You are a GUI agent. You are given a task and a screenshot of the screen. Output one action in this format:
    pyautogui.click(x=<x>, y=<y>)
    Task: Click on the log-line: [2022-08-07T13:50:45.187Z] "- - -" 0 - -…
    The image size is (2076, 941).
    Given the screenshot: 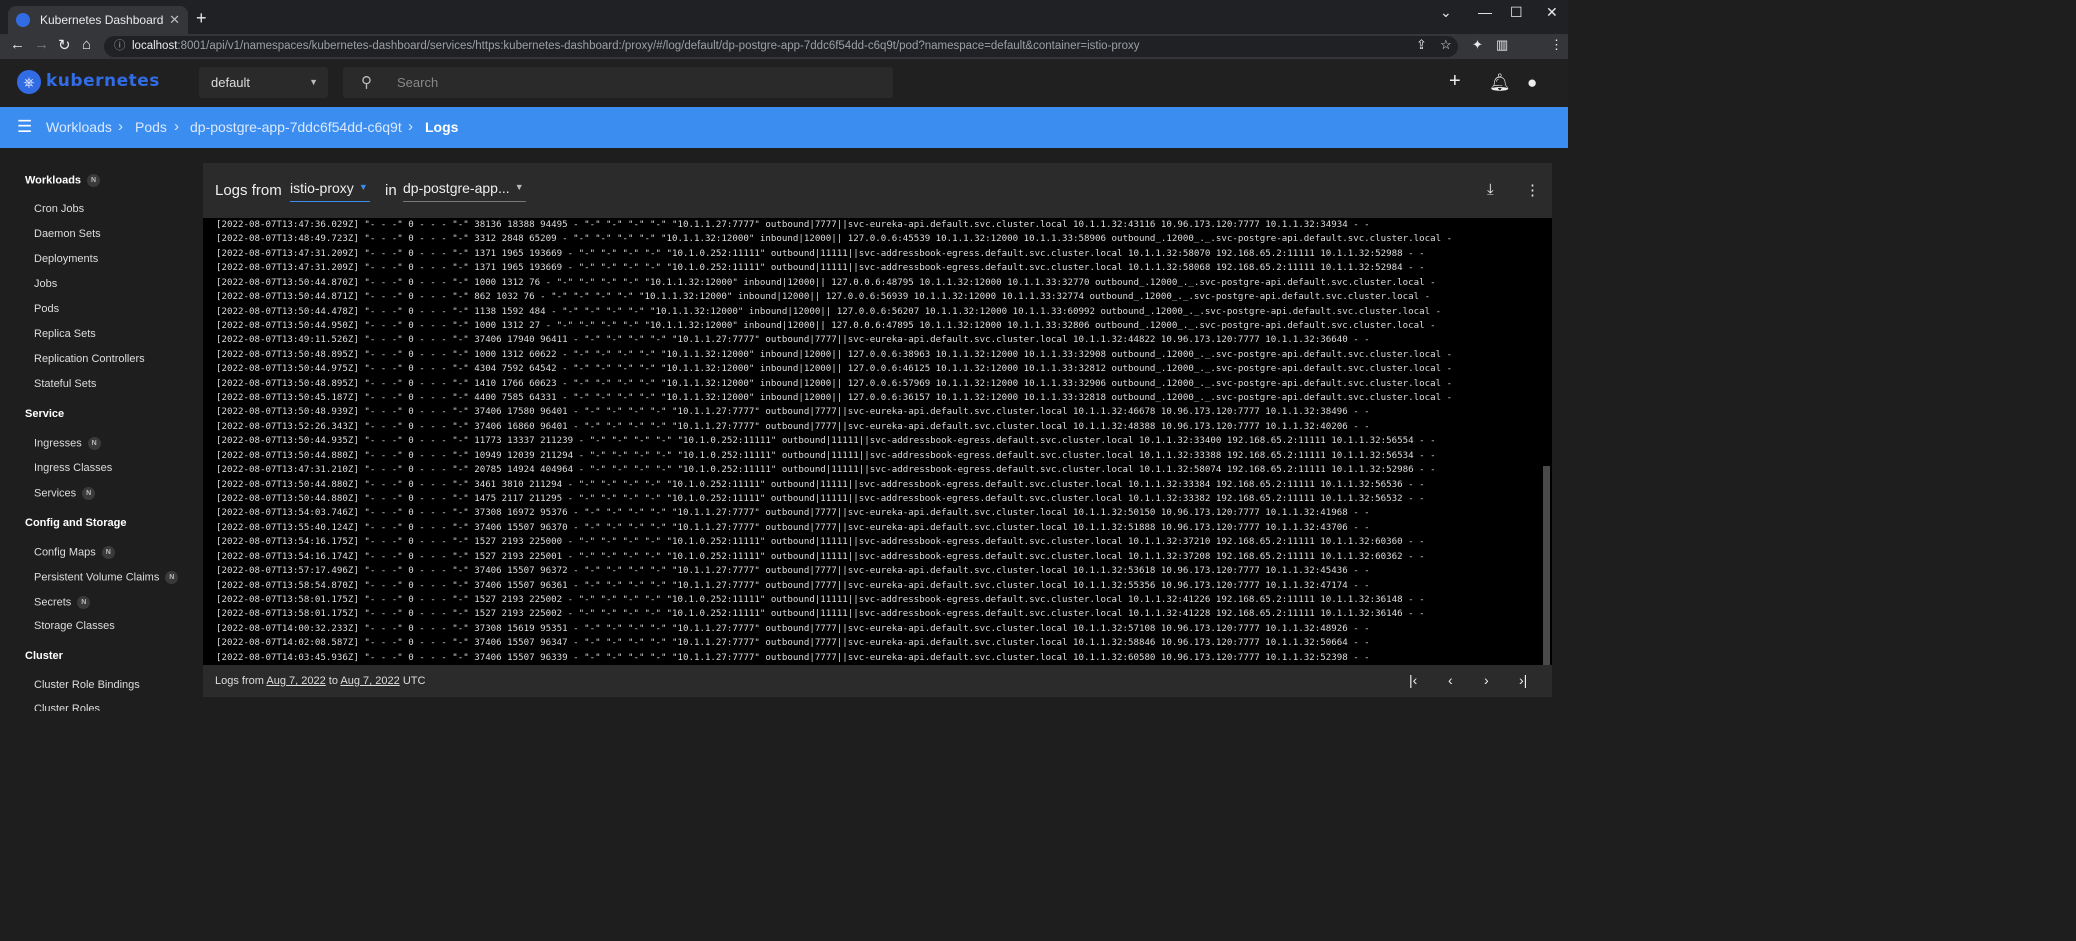 What is the action you would take?
    pyautogui.click(x=834, y=398)
    